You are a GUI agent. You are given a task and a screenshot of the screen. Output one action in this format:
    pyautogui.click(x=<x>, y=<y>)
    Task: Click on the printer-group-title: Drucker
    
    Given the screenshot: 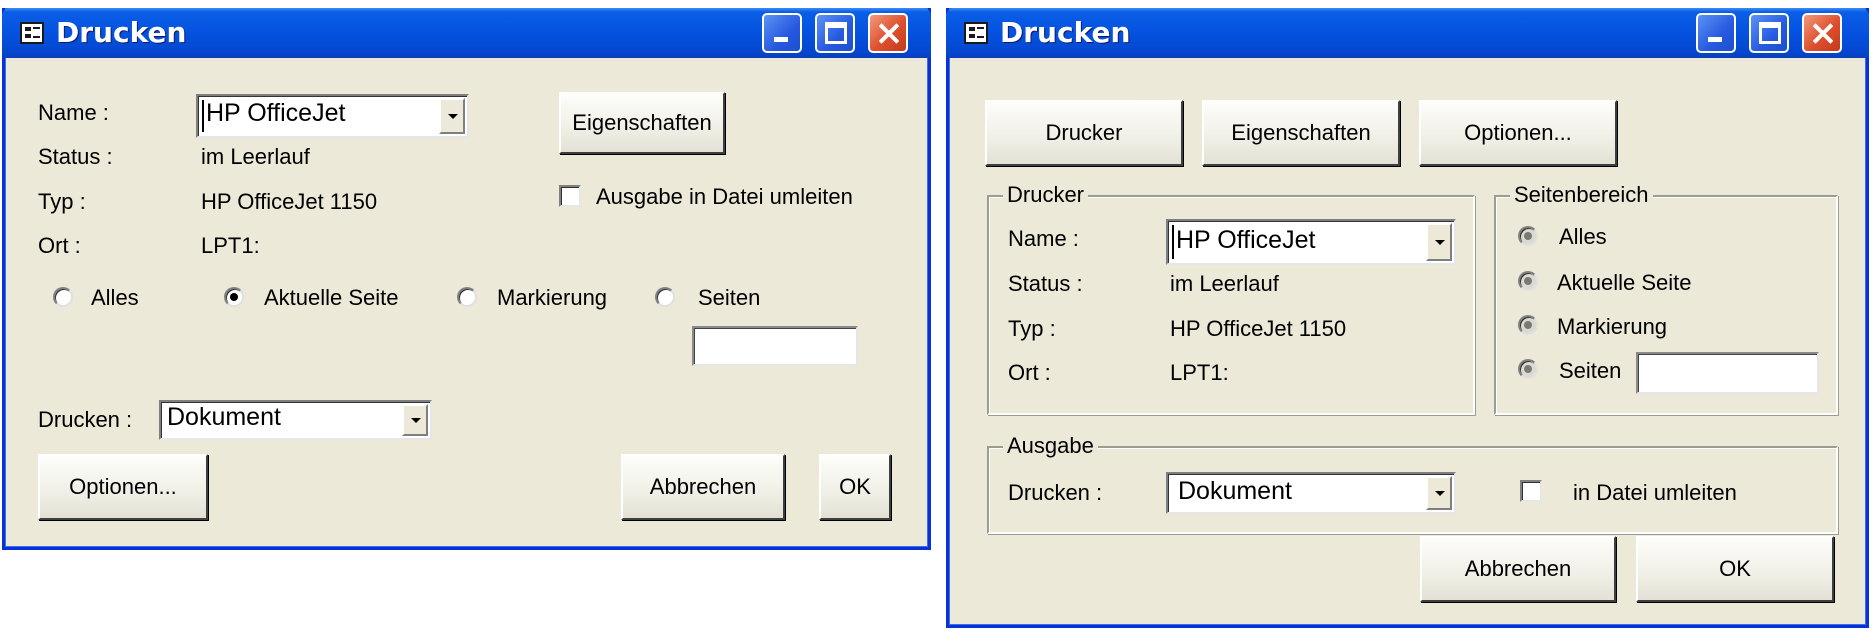 What is the action you would take?
    pyautogui.click(x=1046, y=195)
    